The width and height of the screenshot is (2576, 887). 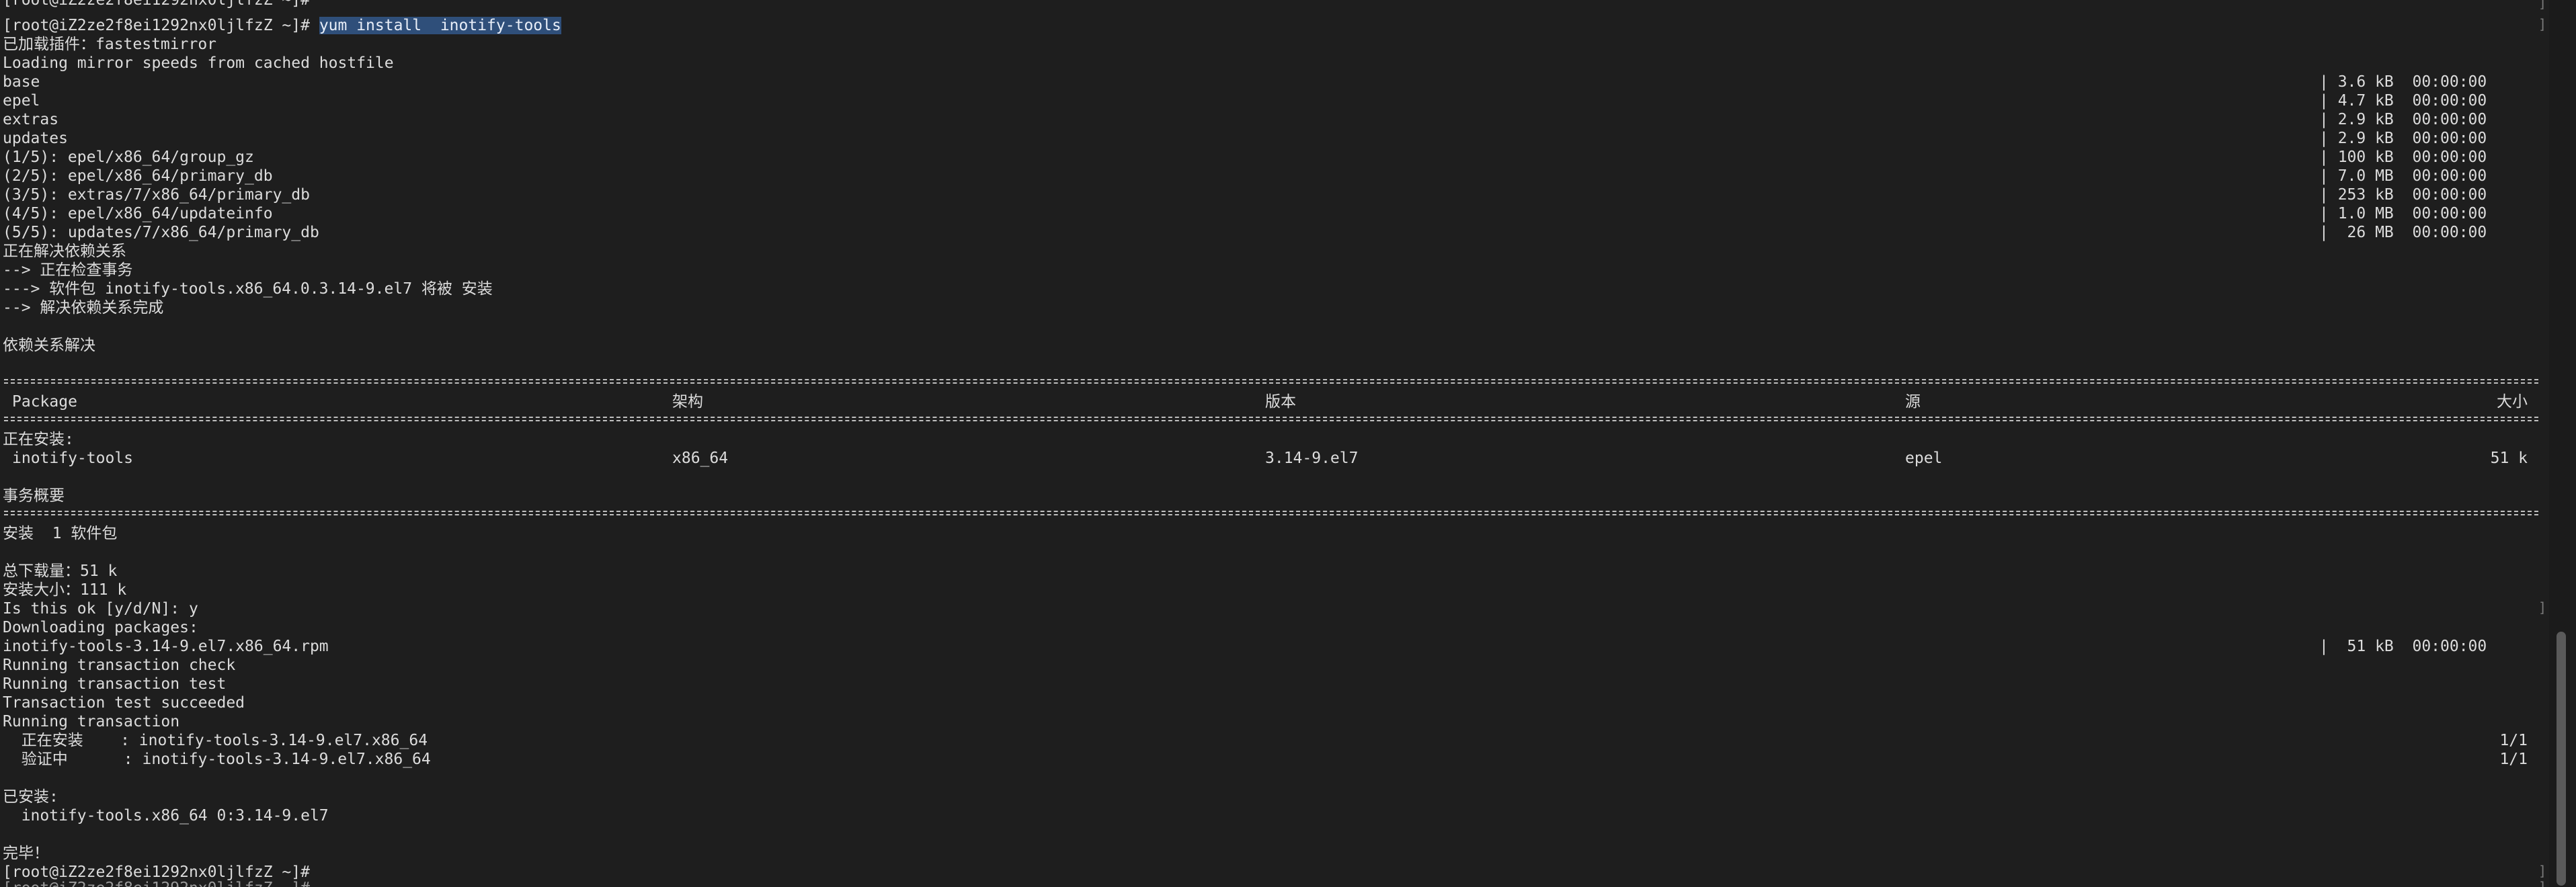 I want to click on package-table-row: inotify-tools x86_64 3.14-9.el7 epel 51 k, so click(x=1273, y=458).